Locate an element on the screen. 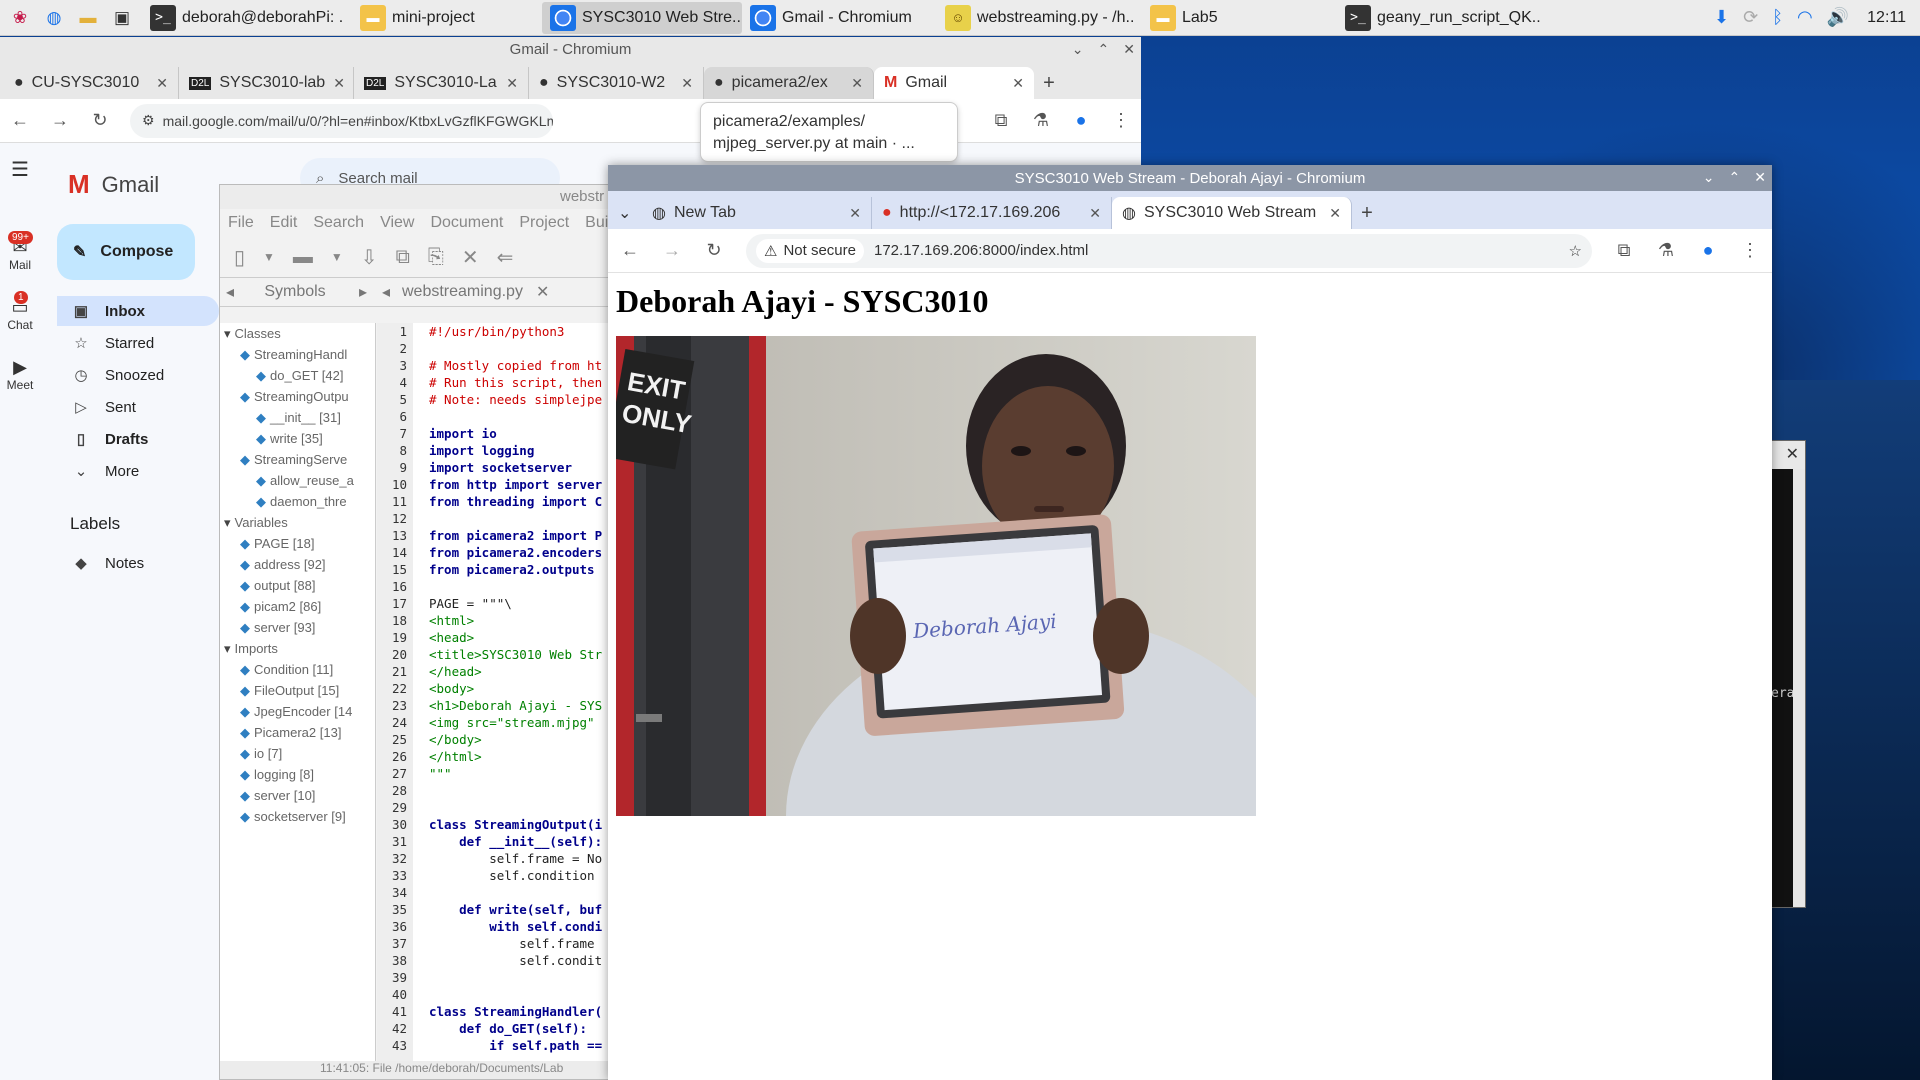  tab-scroll-left-icon: ◂ is located at coordinates (230, 292).